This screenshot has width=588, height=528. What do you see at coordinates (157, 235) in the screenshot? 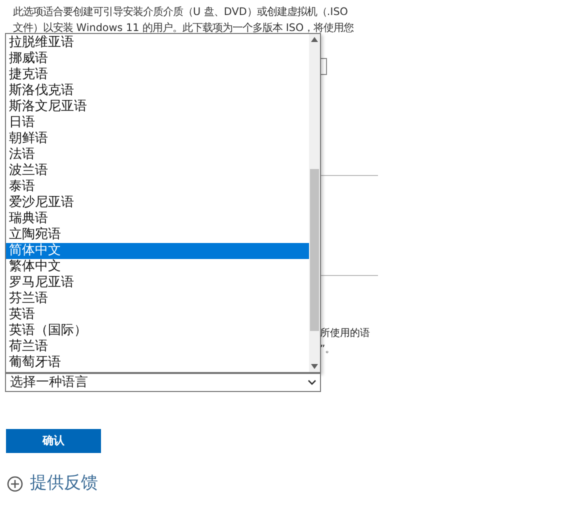
I see `language-option: 立陶宛语` at bounding box center [157, 235].